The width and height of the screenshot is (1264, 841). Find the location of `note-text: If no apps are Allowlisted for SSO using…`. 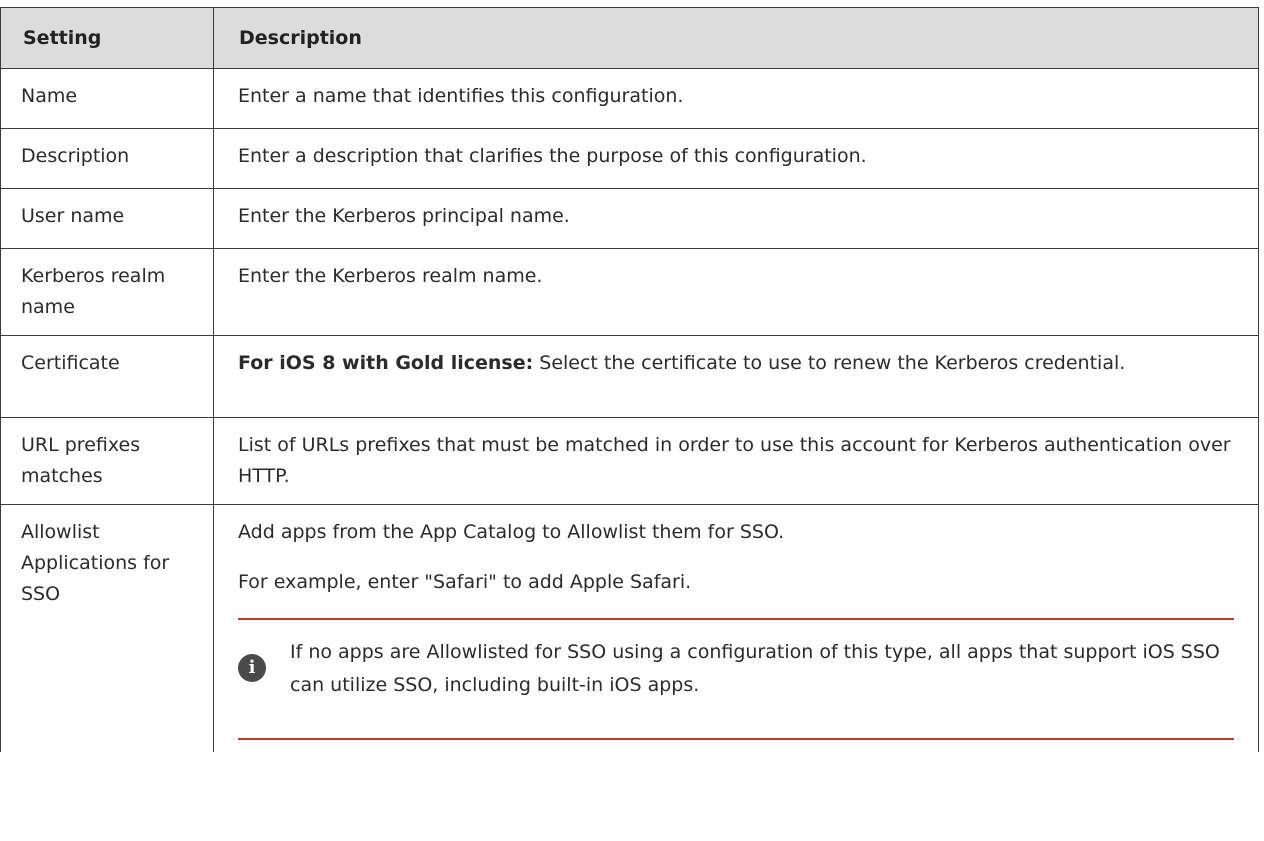

note-text: If no apps are Allowlisted for SSO using… is located at coordinates (755, 668).